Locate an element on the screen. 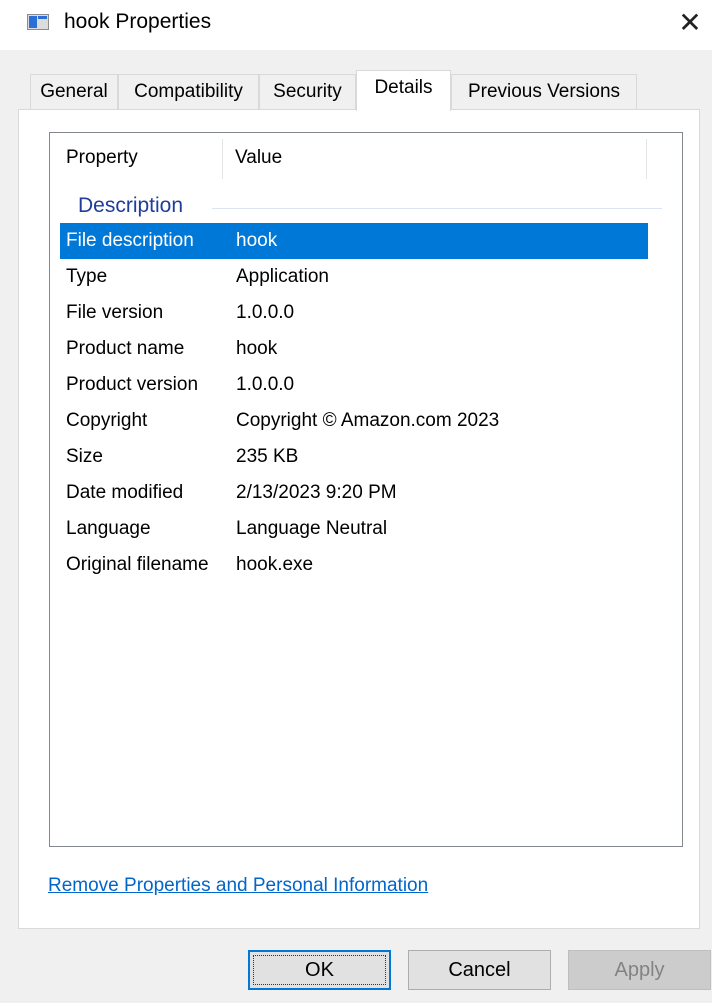 This screenshot has width=712, height=1003. tab-compatibility: Compatibility is located at coordinates (188, 91).